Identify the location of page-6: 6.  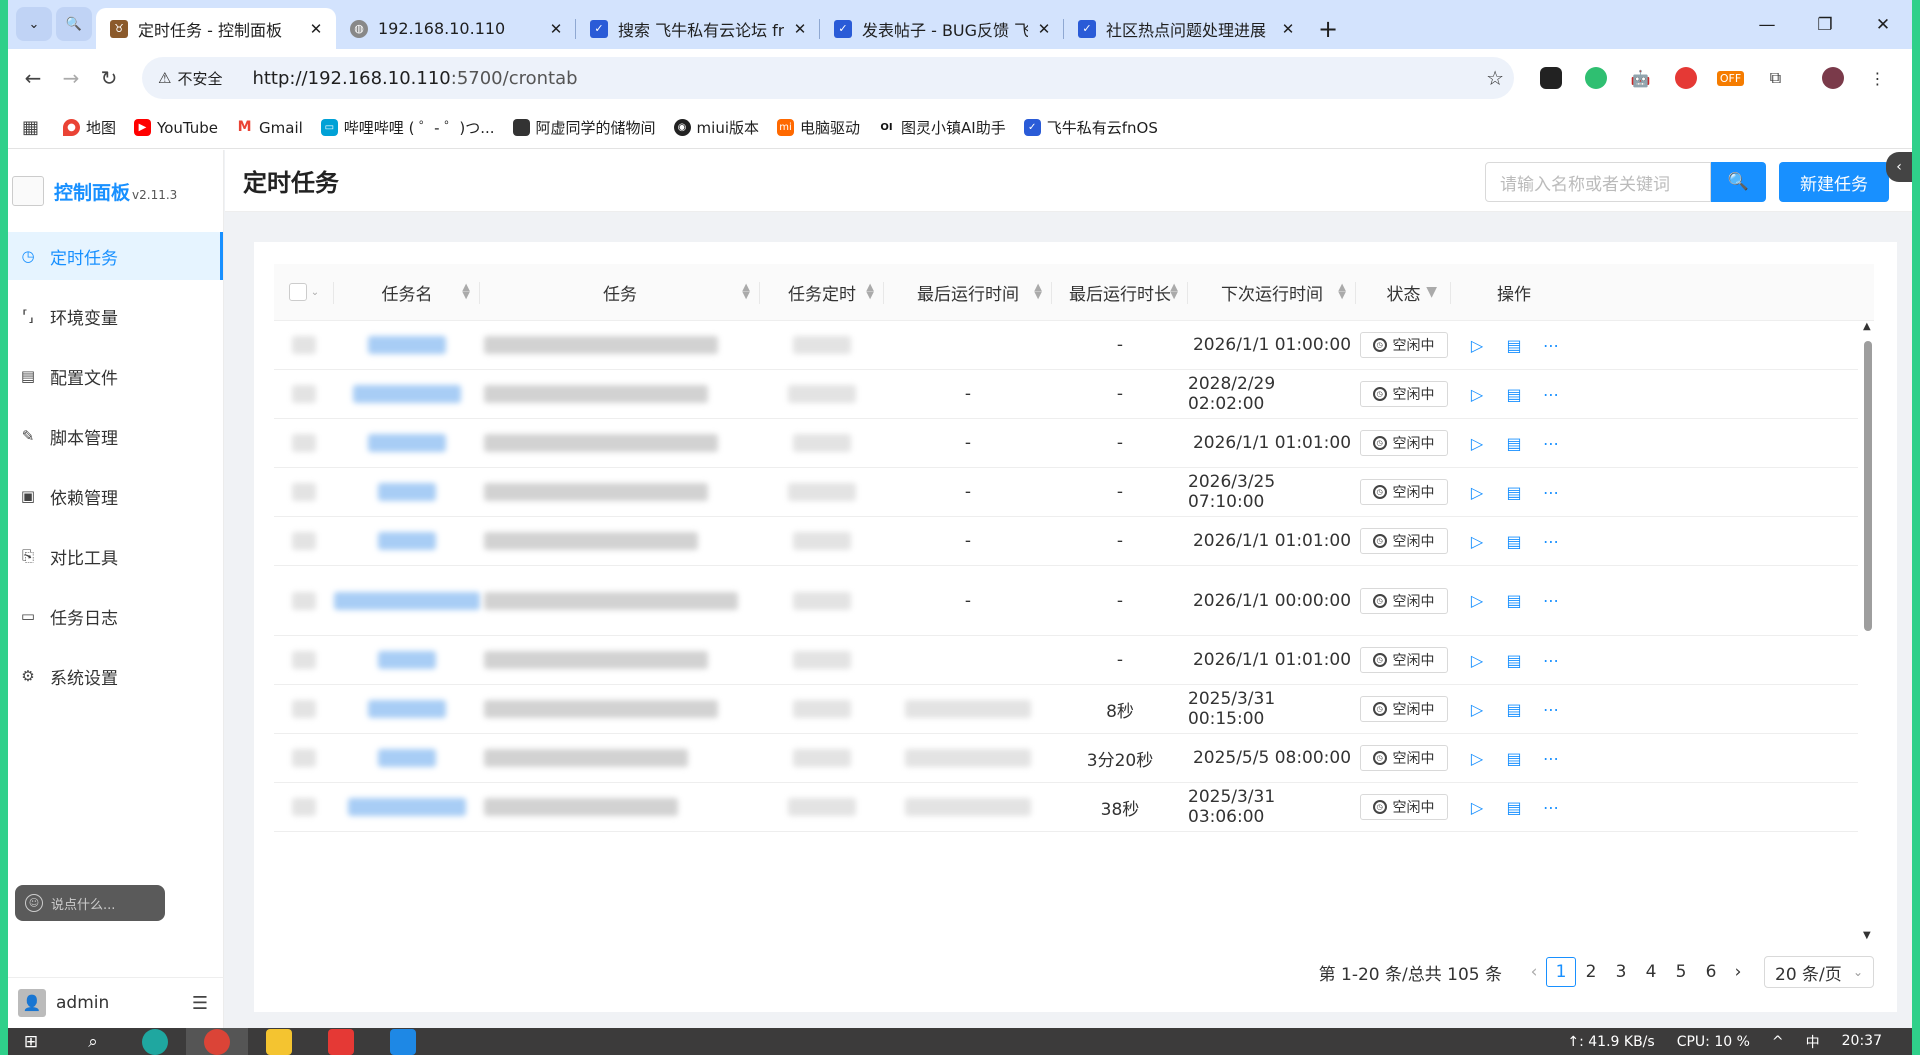
(1711, 972).